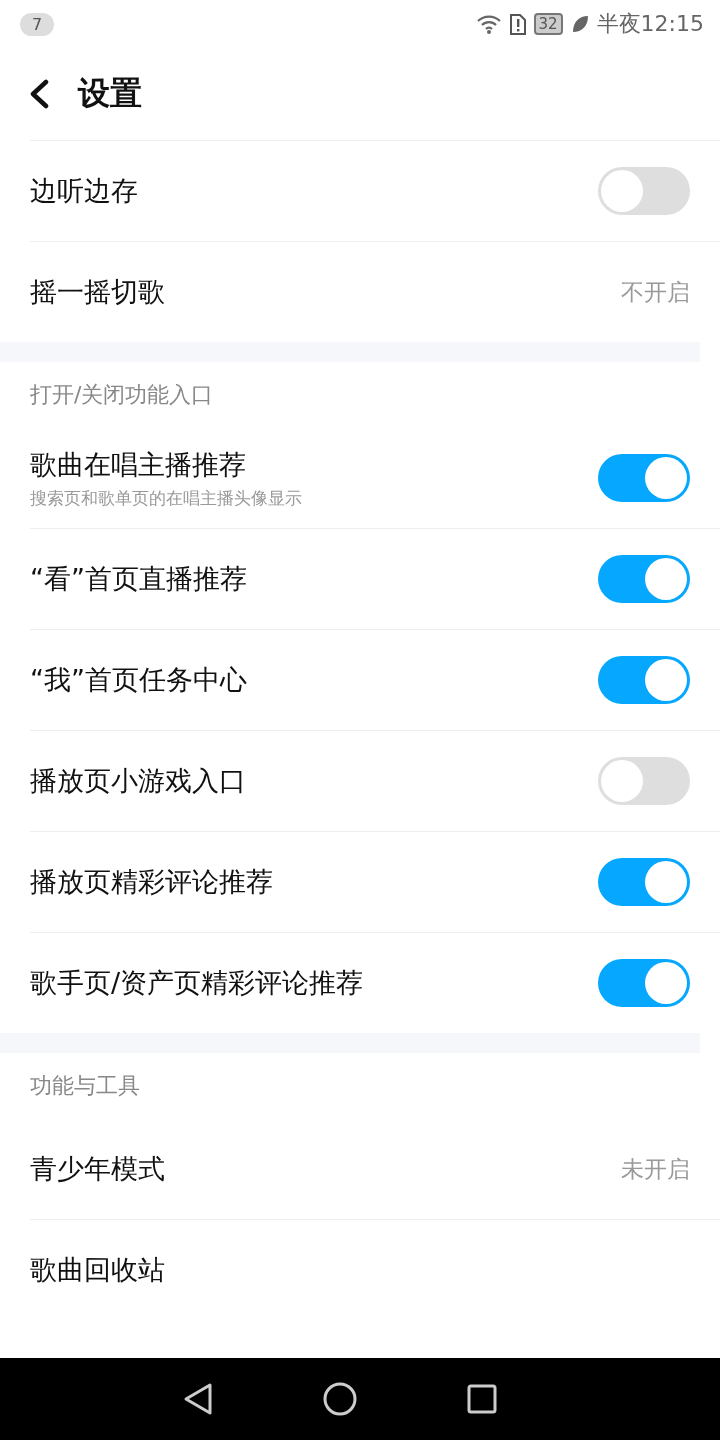 This screenshot has width=720, height=1440. I want to click on battery-level: 32, so click(548, 24).